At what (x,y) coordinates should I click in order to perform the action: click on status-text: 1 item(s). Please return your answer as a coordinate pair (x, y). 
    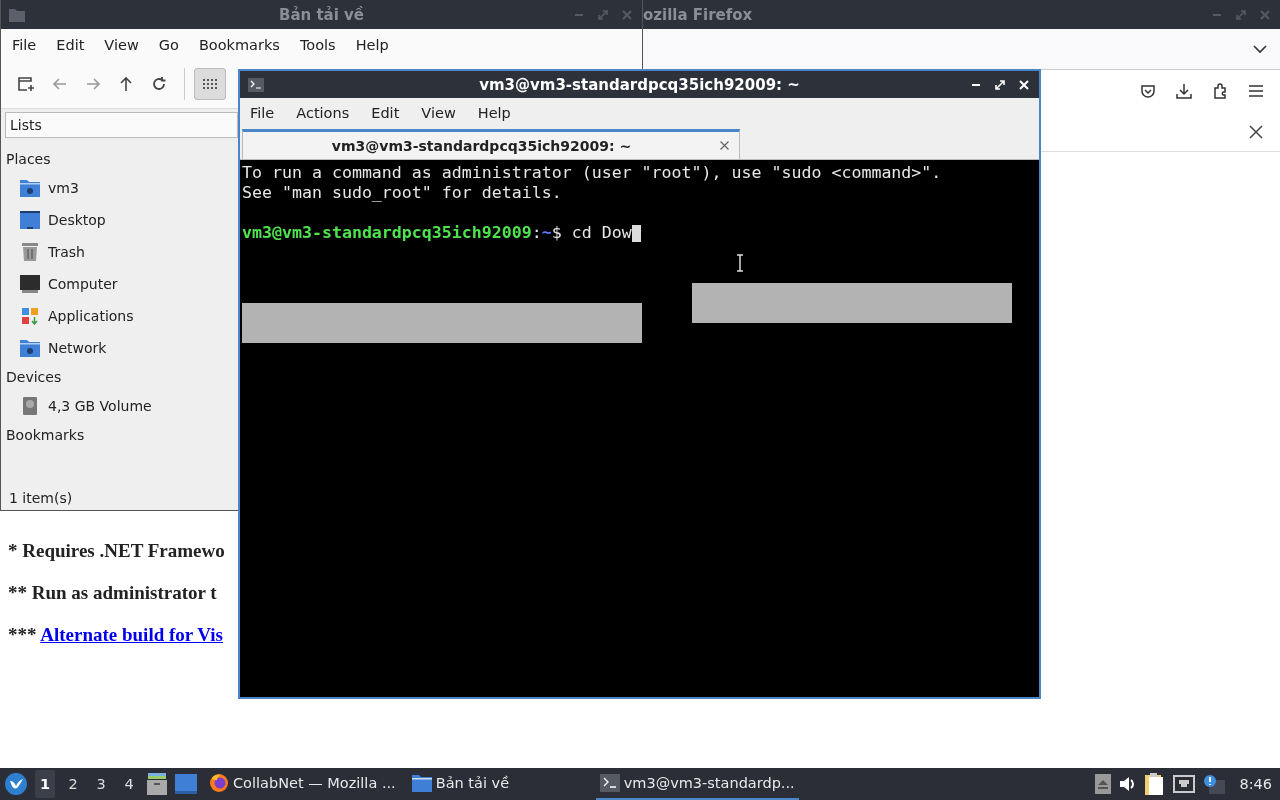
    Looking at the image, I should click on (41, 498).